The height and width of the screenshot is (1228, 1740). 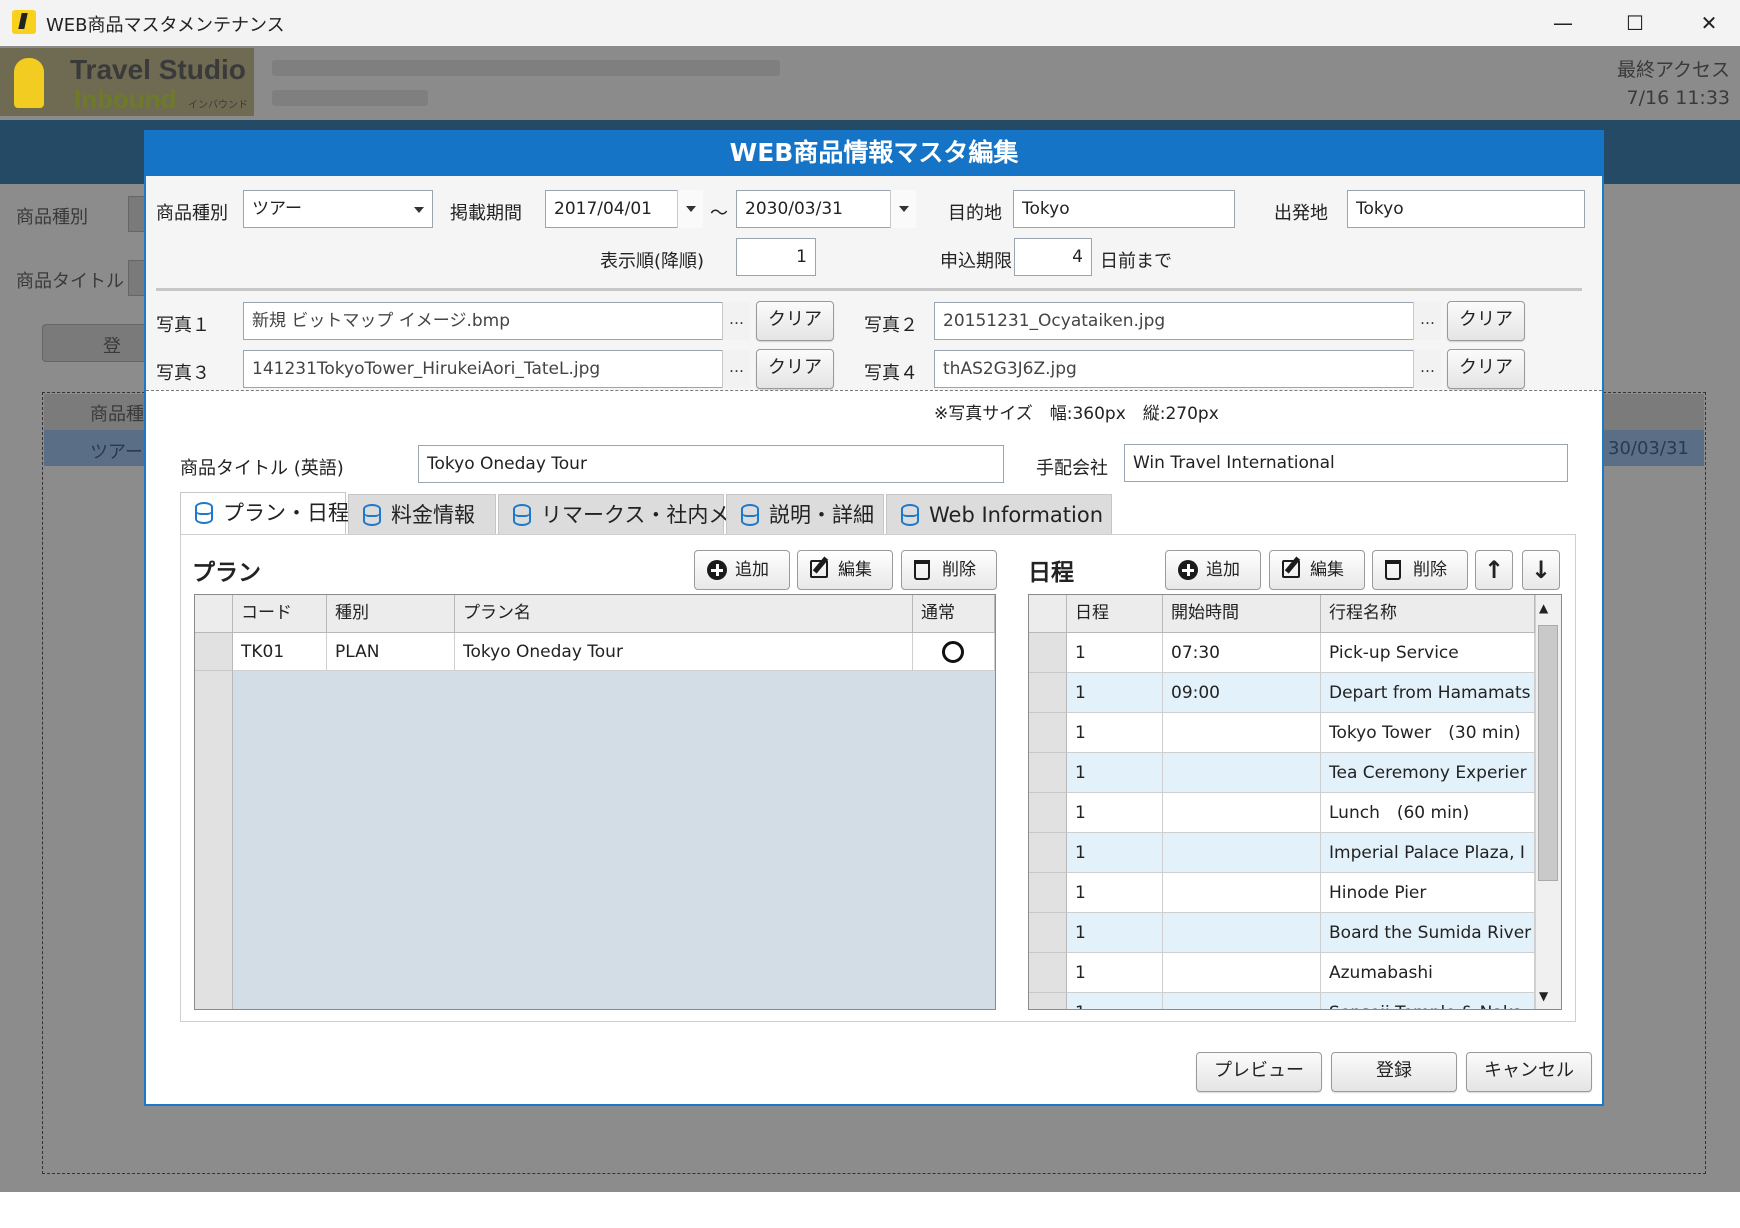 I want to click on plan-col-name: プラン名, so click(x=684, y=614).